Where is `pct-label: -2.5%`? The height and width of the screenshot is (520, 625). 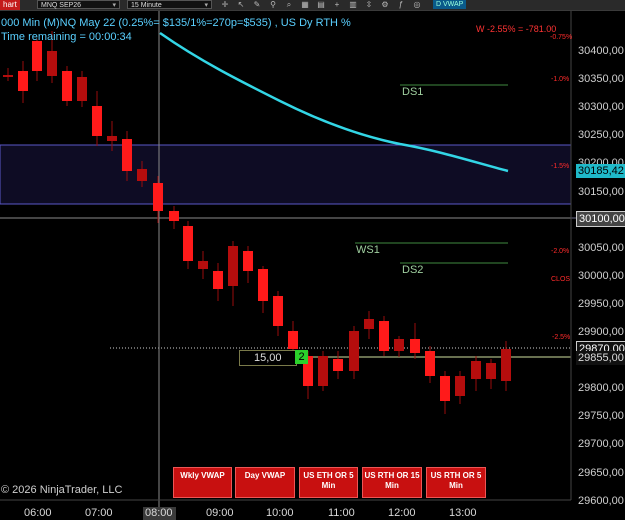
pct-label: -2.5% is located at coordinates (561, 337).